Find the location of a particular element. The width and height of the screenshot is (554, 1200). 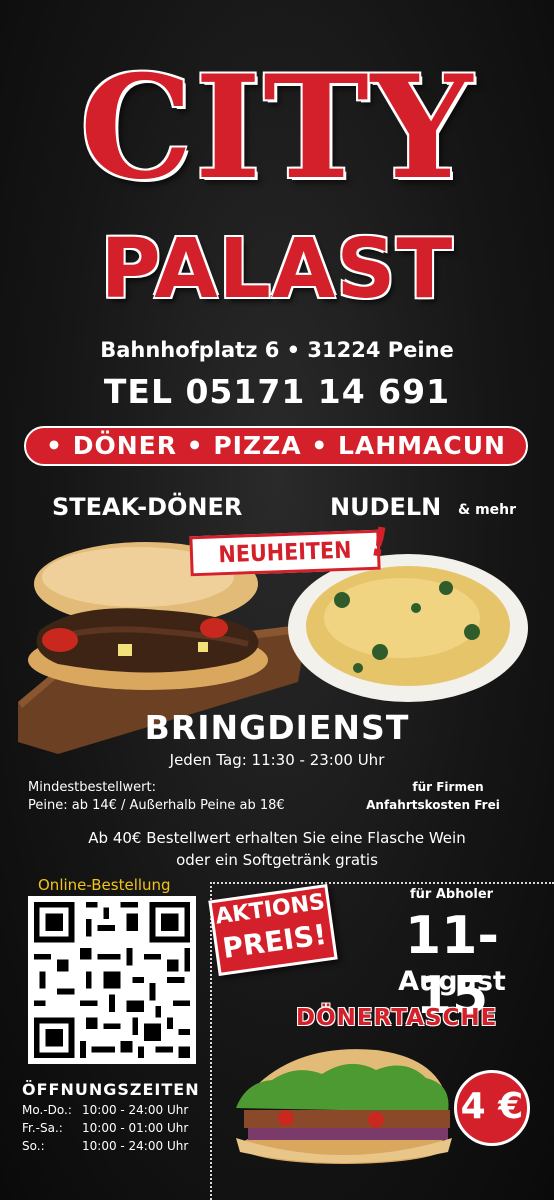

doenertasche-image is located at coordinates (344, 1106).